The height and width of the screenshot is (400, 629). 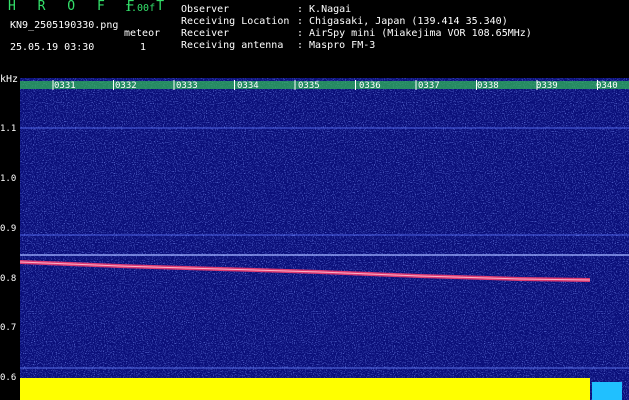 I want to click on time-tick-label: 0331, so click(x=65, y=86).